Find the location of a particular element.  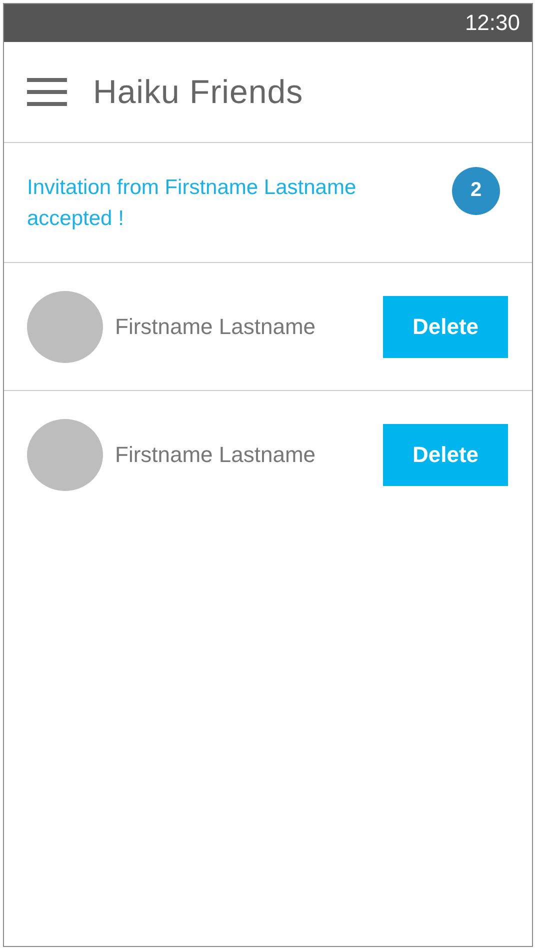

notification-count: 2 is located at coordinates (476, 190).